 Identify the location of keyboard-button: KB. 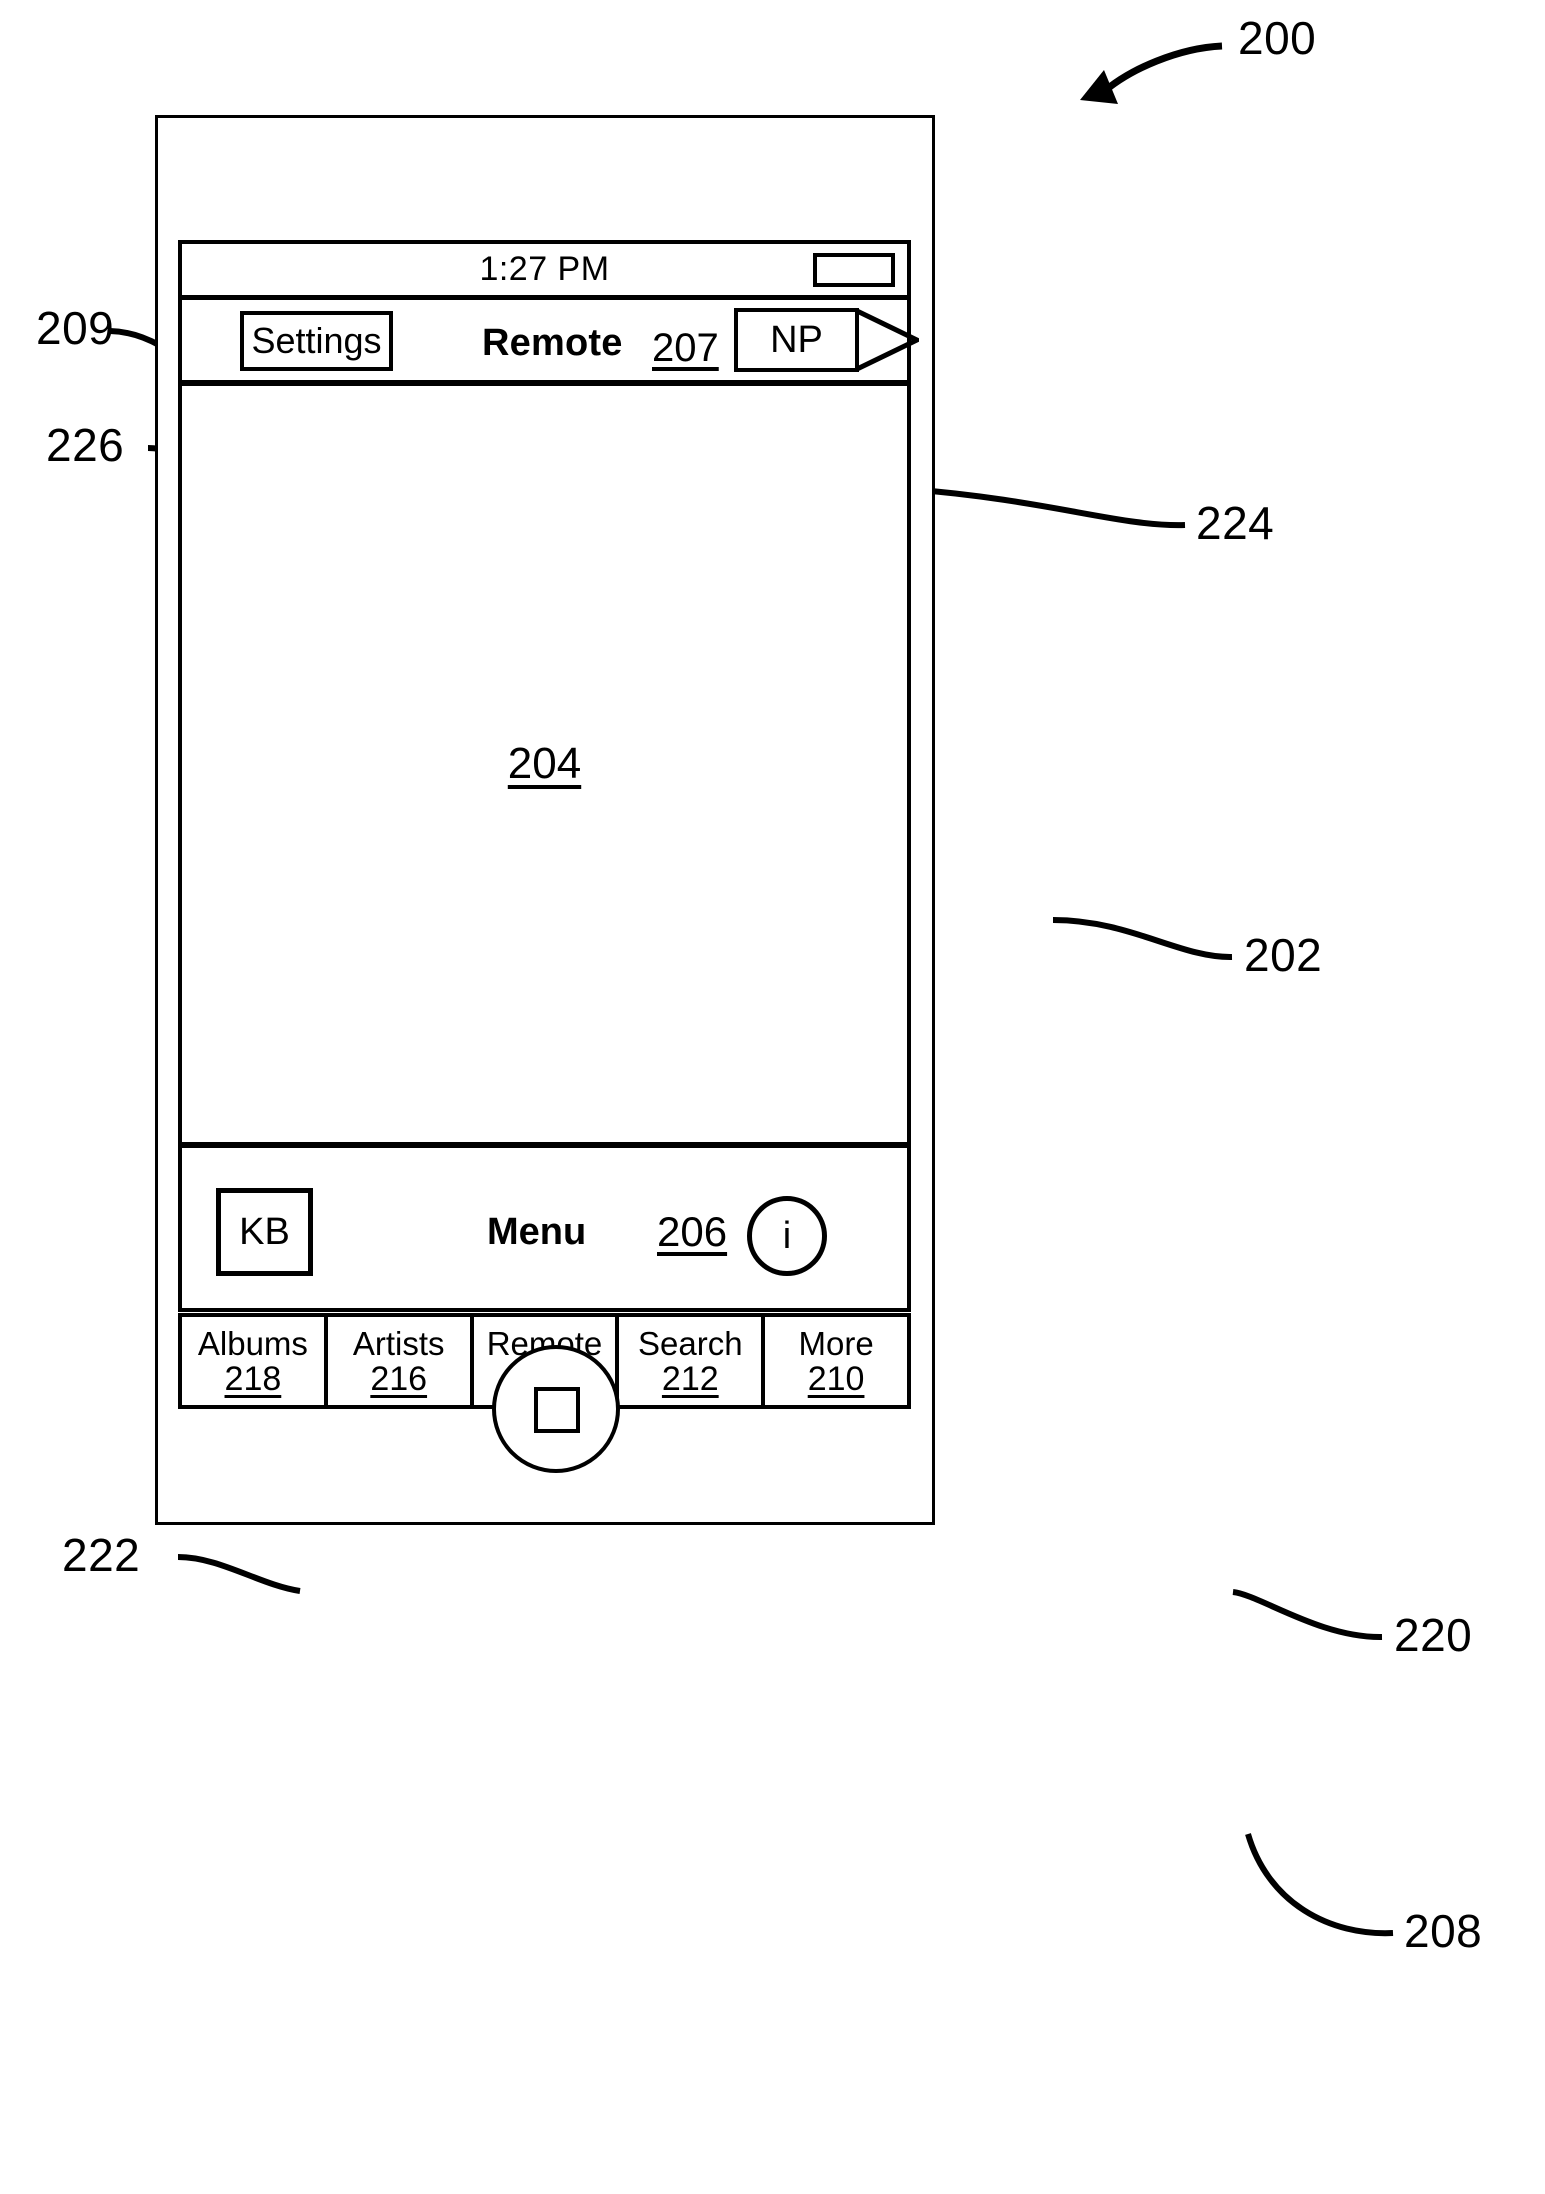
(264, 1232).